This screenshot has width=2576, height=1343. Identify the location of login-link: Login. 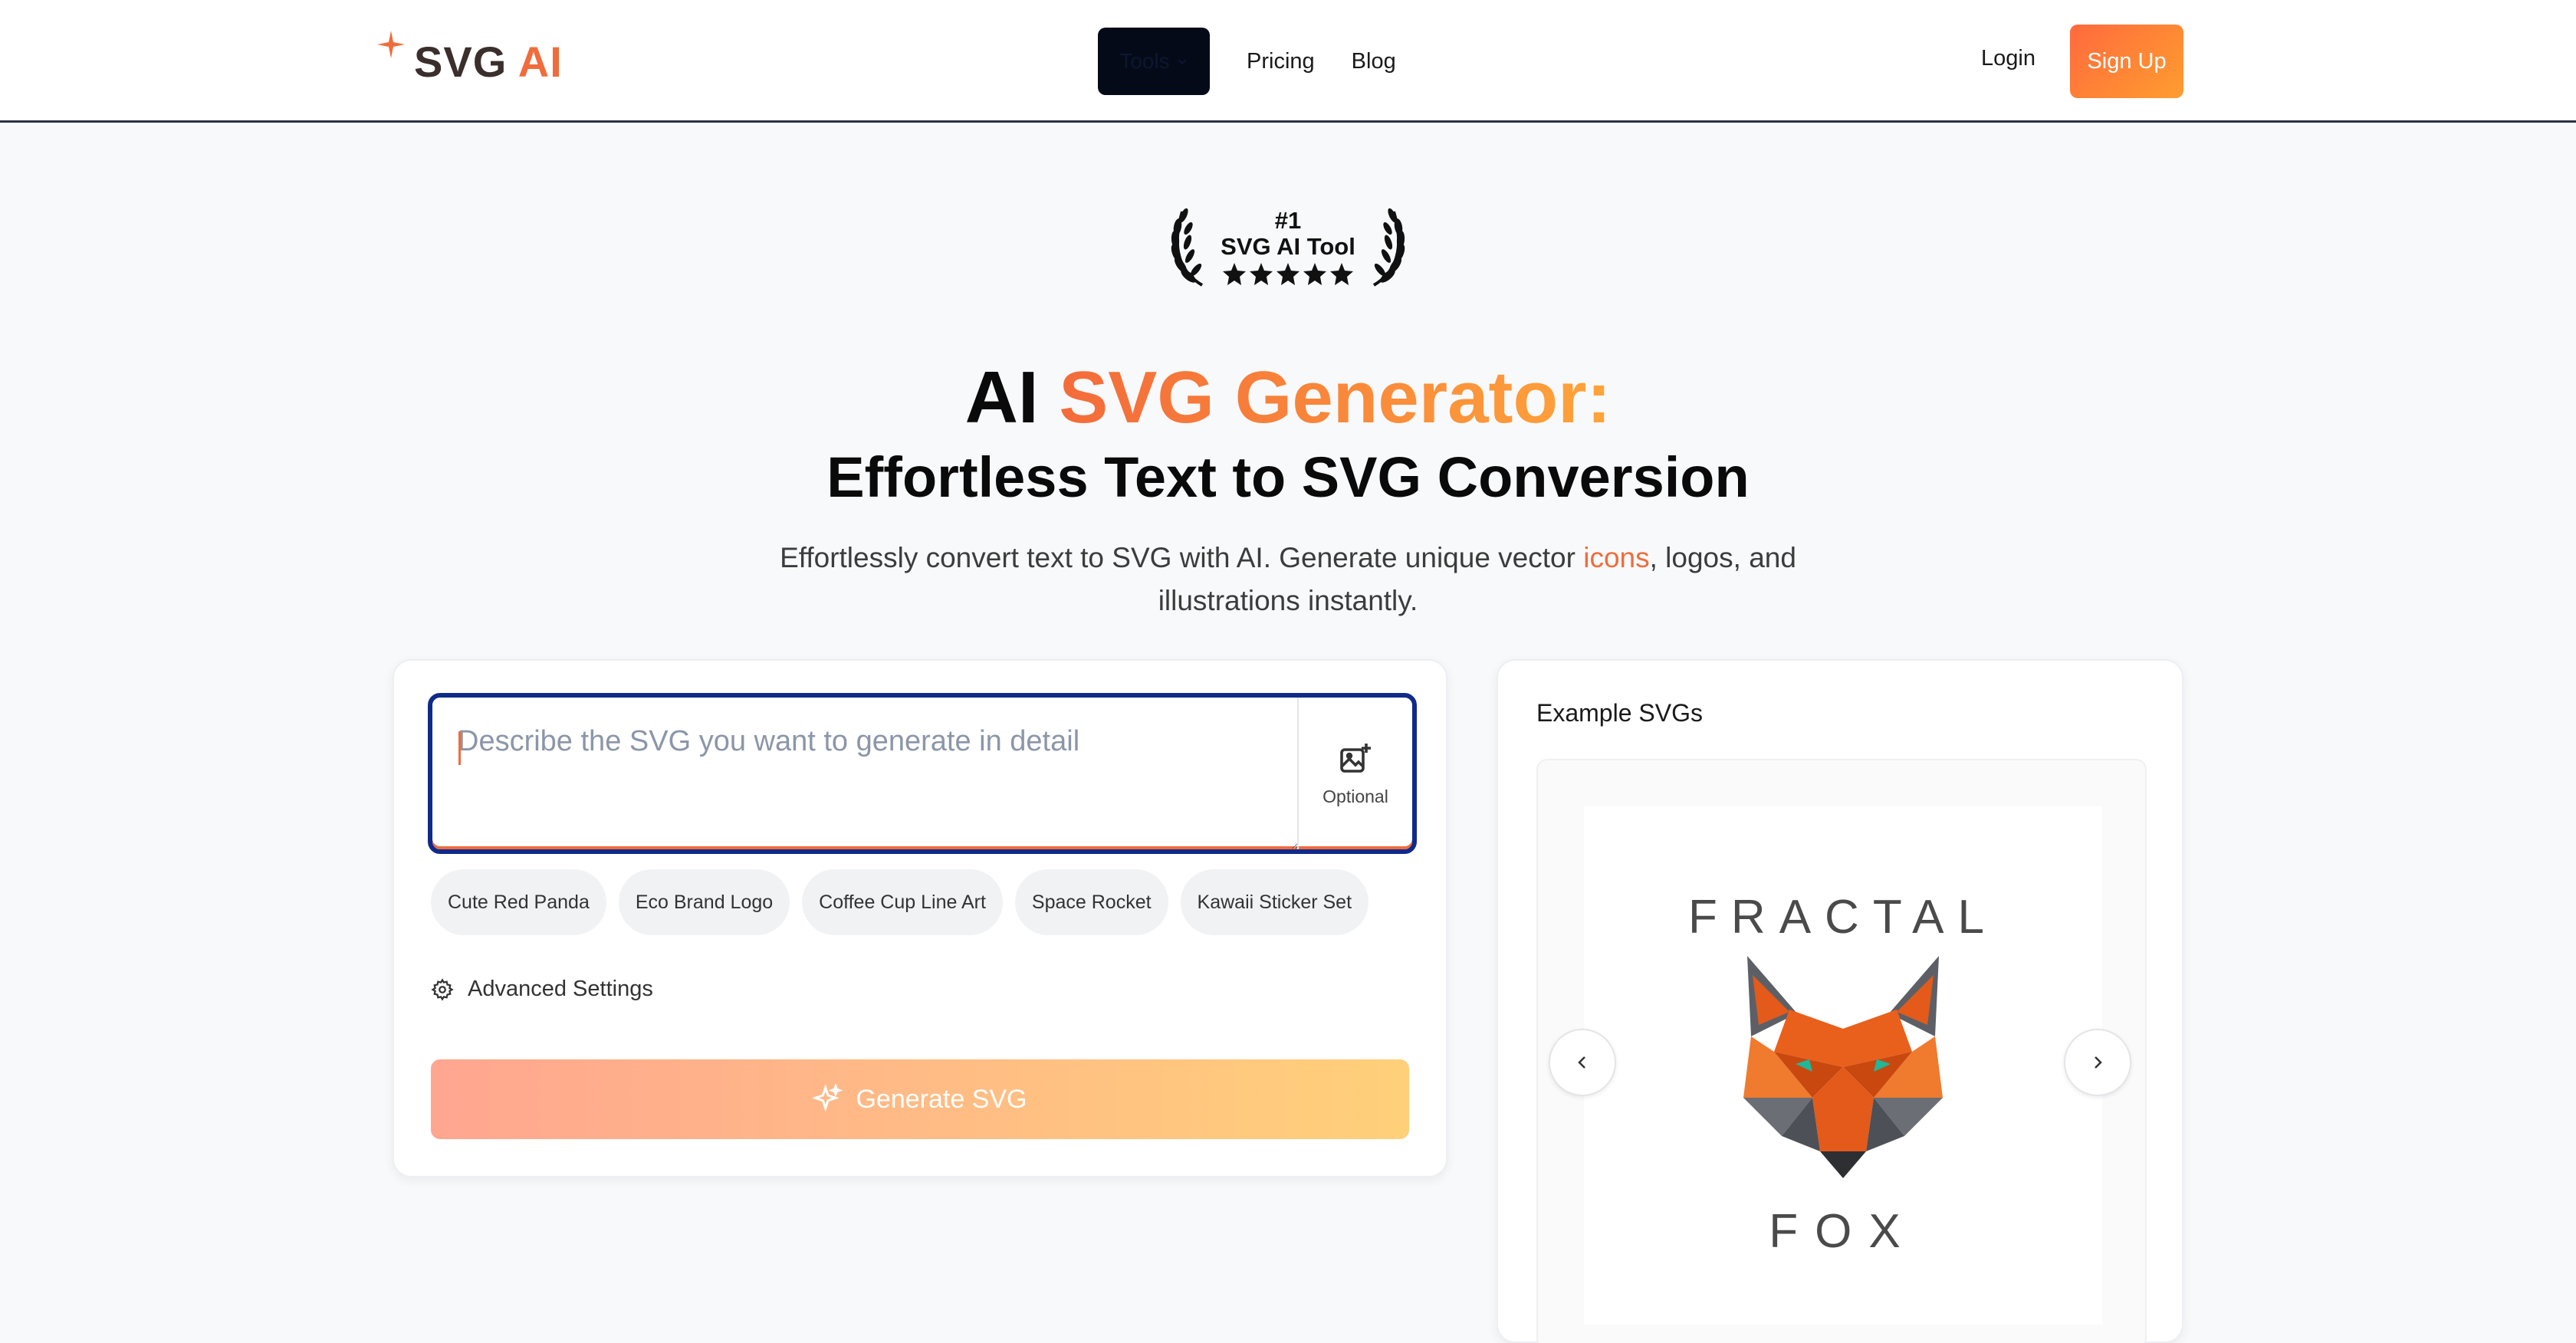
(2008, 58).